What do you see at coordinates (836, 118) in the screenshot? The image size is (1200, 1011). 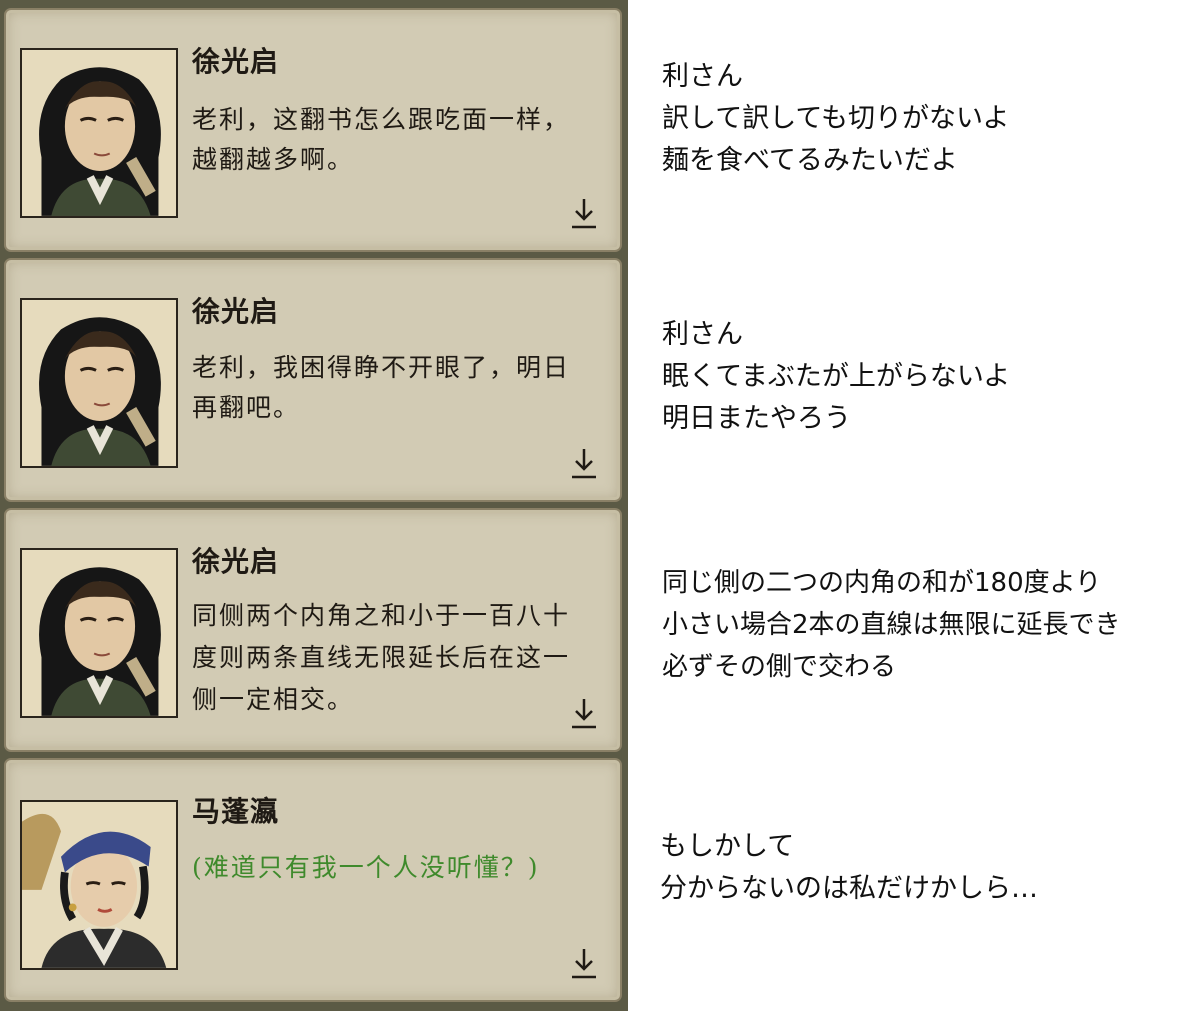 I see `translation-line: 訳して訳しても切りがないよ` at bounding box center [836, 118].